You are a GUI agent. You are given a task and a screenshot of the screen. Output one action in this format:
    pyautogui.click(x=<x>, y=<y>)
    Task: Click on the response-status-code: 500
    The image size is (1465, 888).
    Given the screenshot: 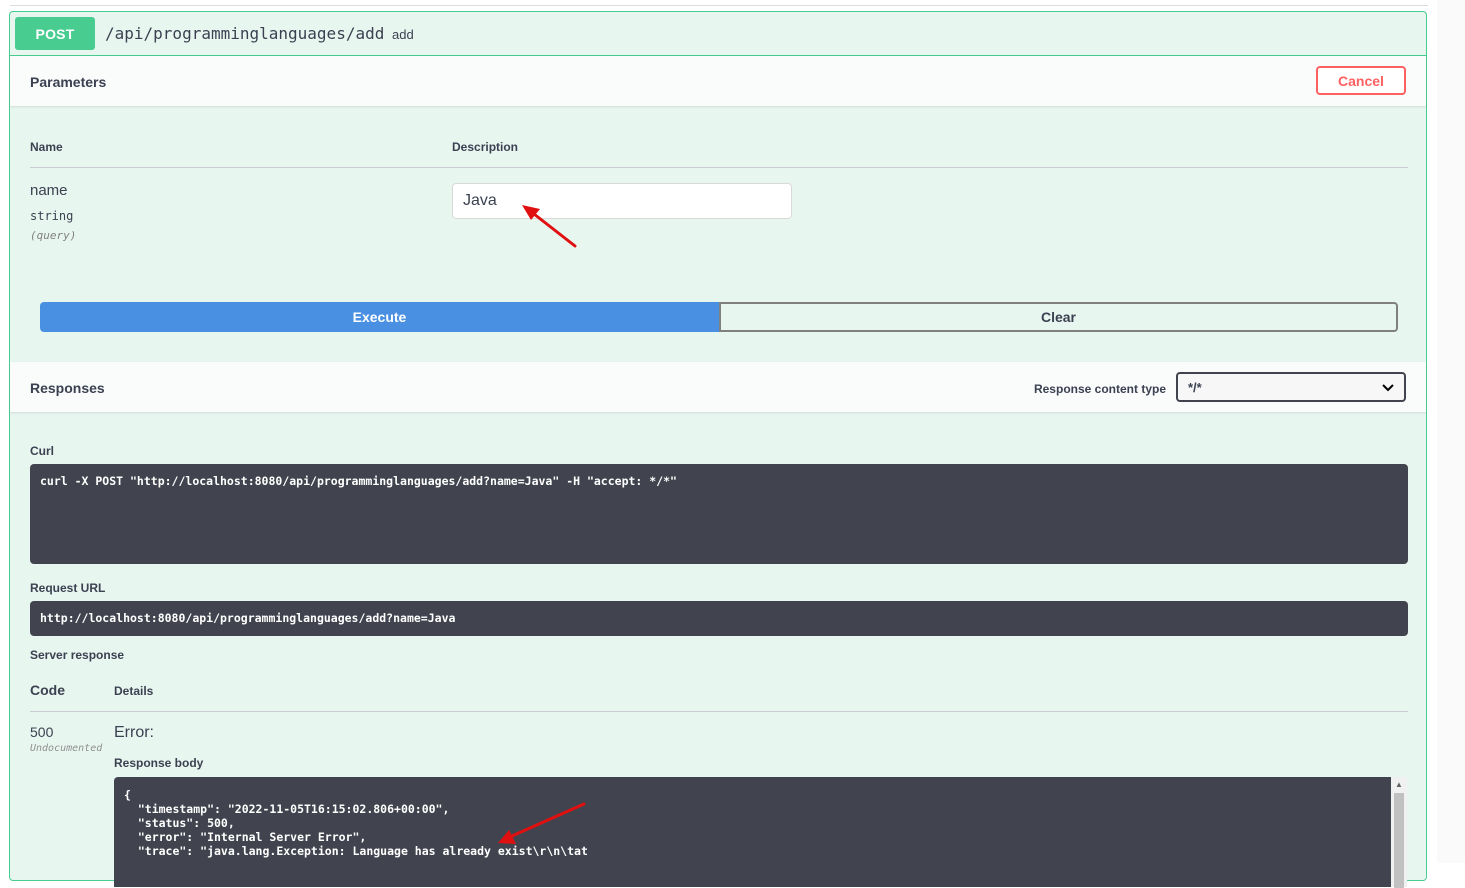 What is the action you would take?
    pyautogui.click(x=42, y=732)
    